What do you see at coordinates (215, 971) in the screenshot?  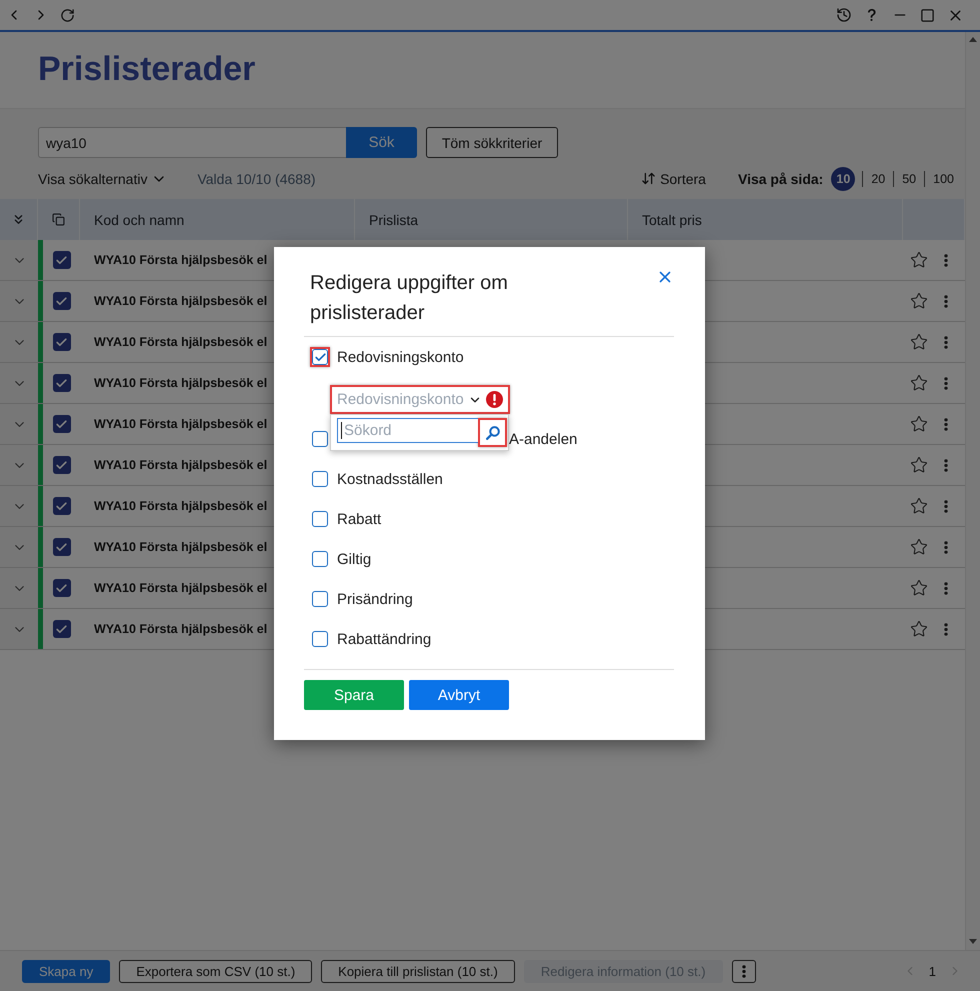 I see `action-button: Exportera som CSV (10 st.)` at bounding box center [215, 971].